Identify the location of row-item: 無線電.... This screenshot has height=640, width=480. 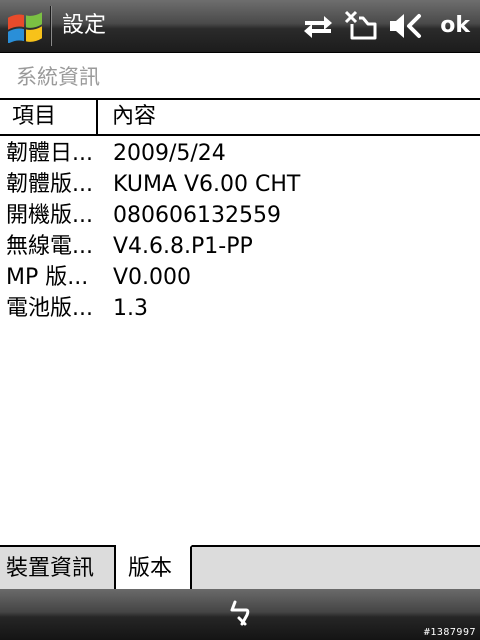
(49, 246).